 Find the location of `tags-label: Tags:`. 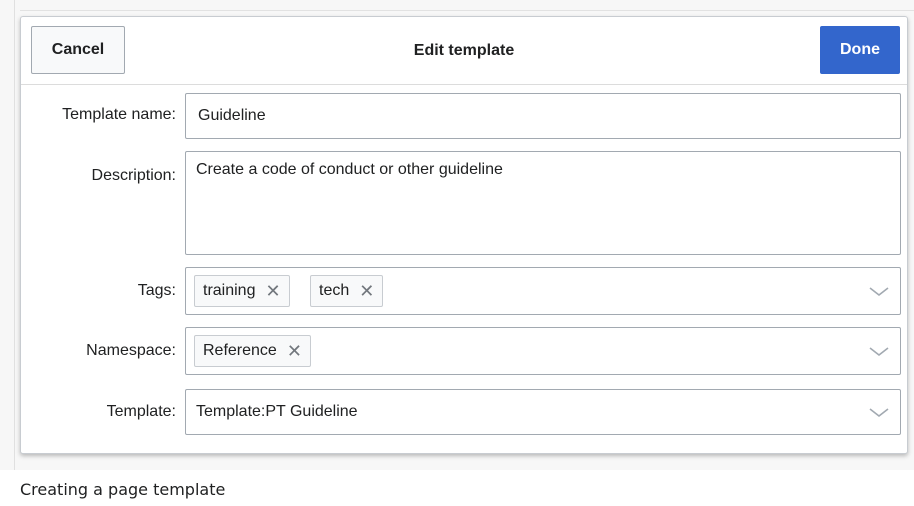

tags-label: Tags: is located at coordinates (156, 290).